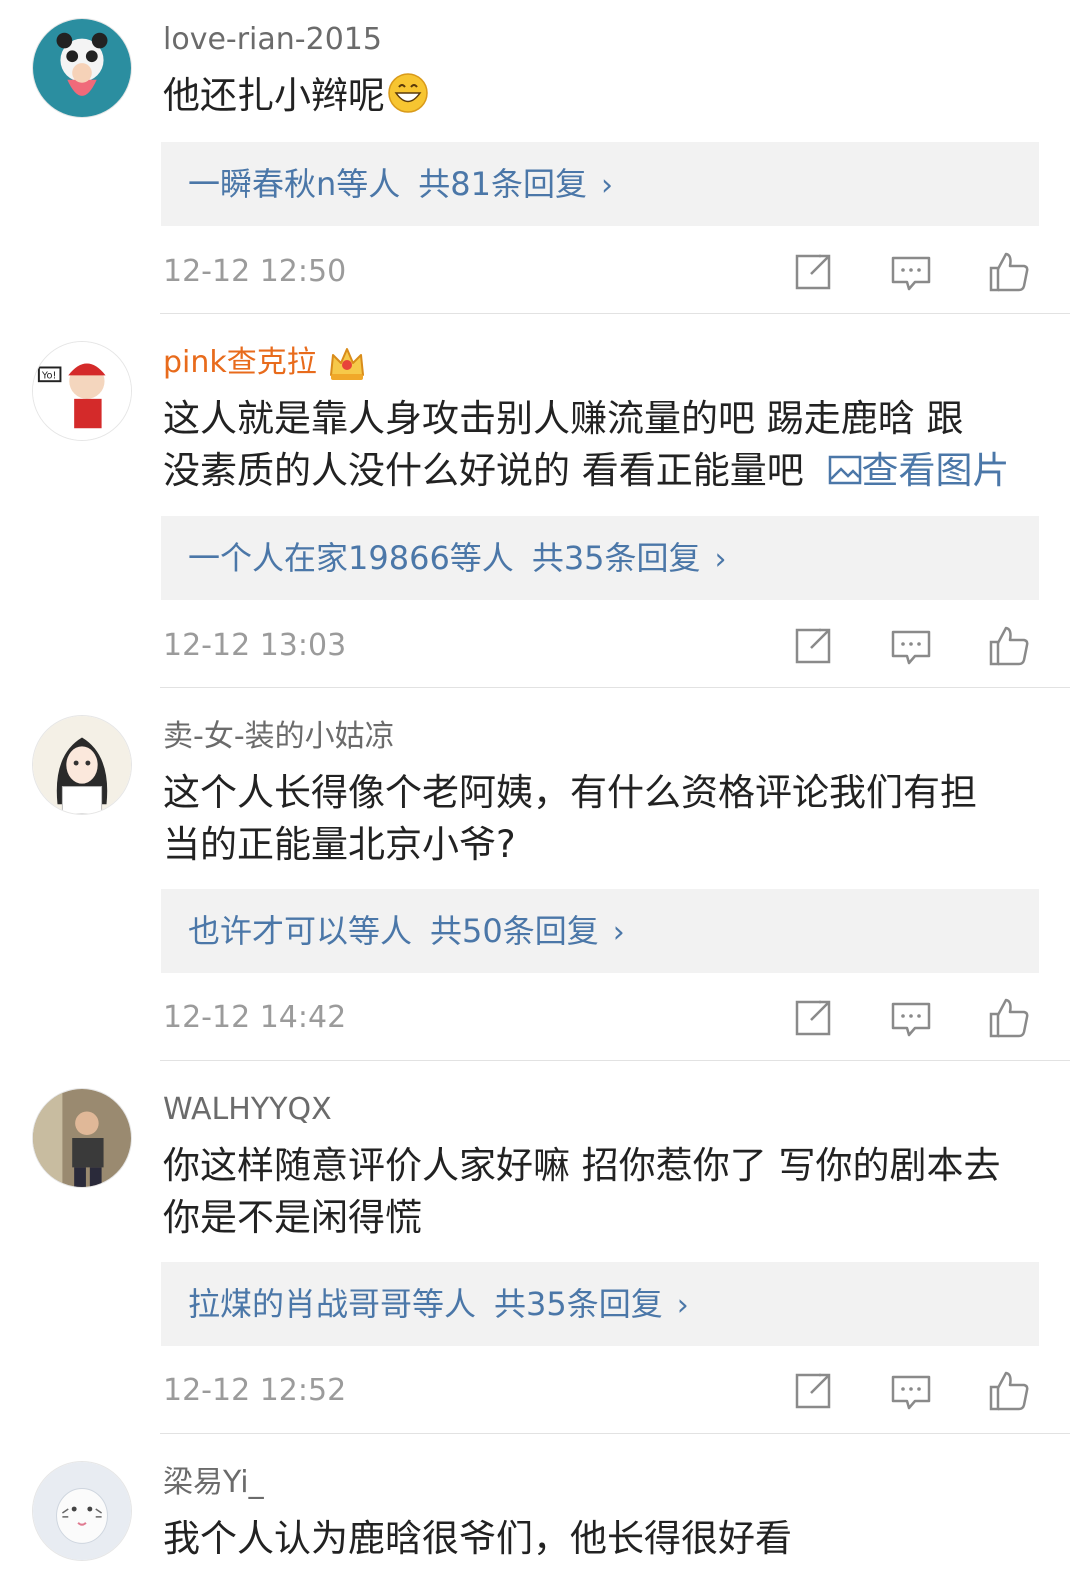  What do you see at coordinates (601, 646) in the screenshot?
I see `comment-meta: 12-12 13:03` at bounding box center [601, 646].